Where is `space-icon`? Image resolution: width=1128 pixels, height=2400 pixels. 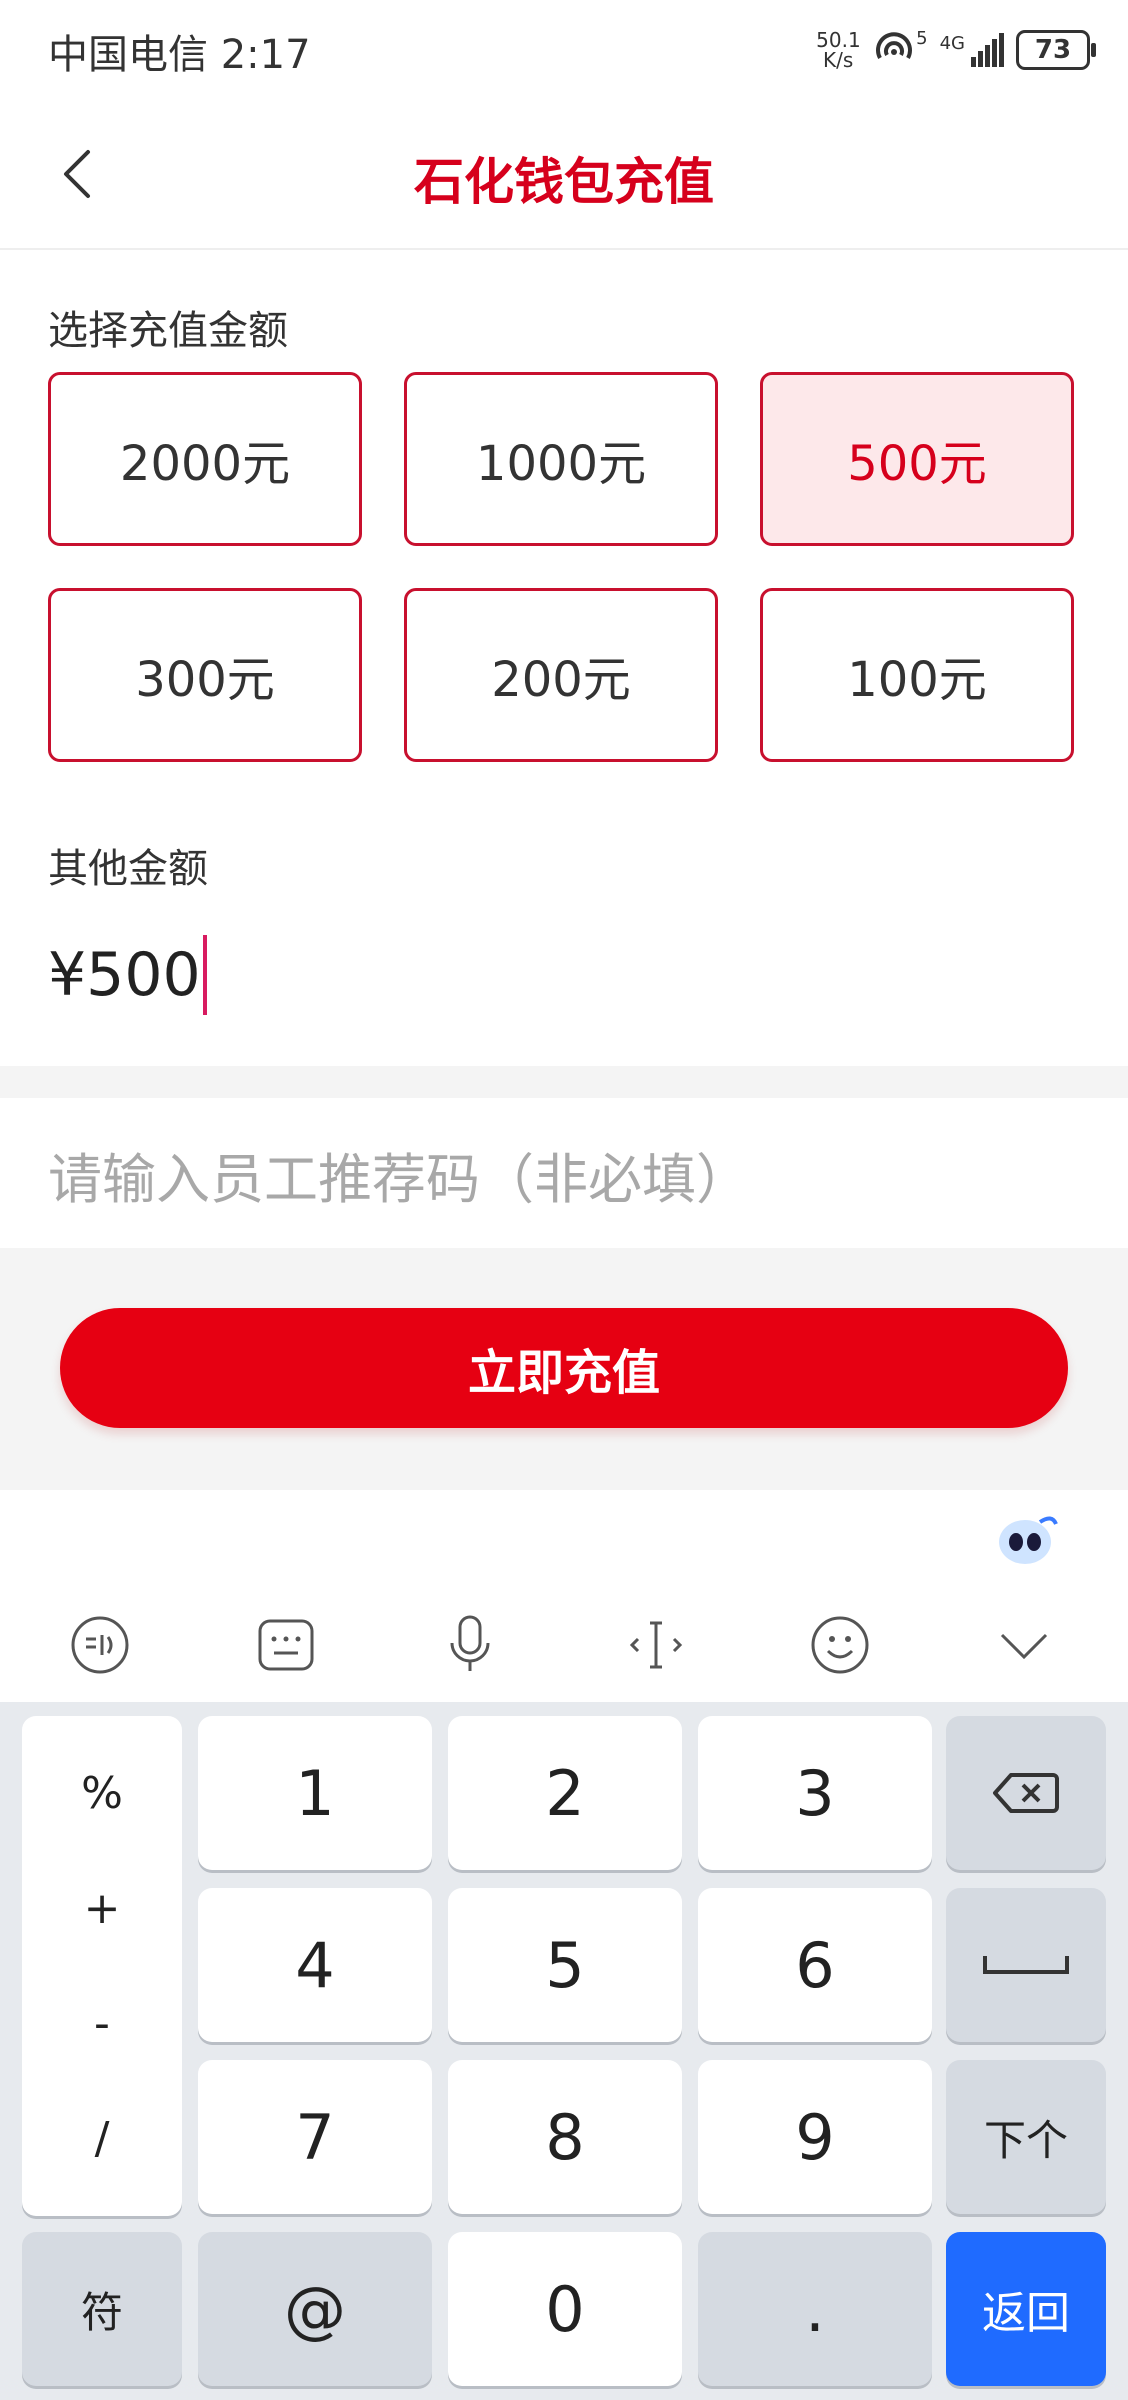 space-icon is located at coordinates (1026, 1965).